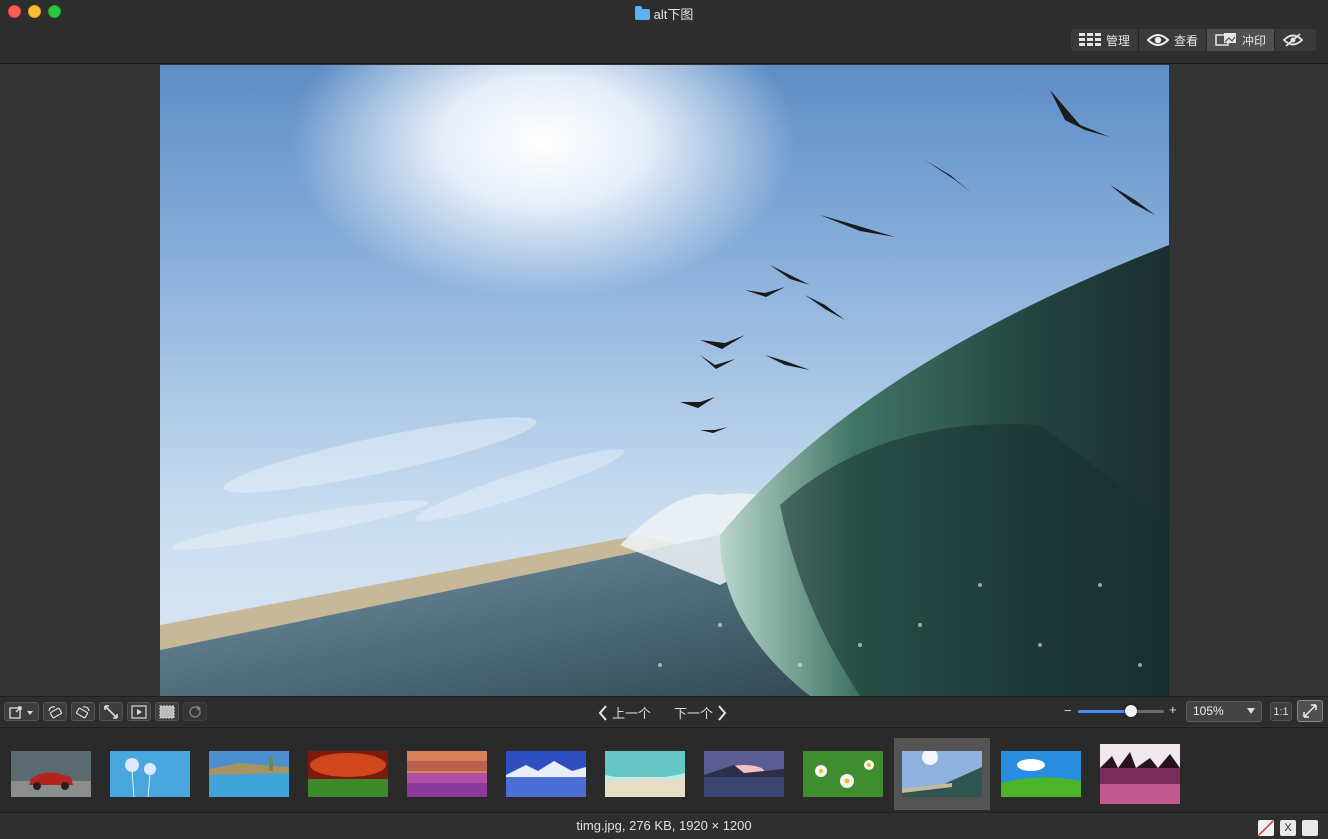  Describe the element at coordinates (1104, 40) in the screenshot. I see `manage-mode-button: 管理` at that location.